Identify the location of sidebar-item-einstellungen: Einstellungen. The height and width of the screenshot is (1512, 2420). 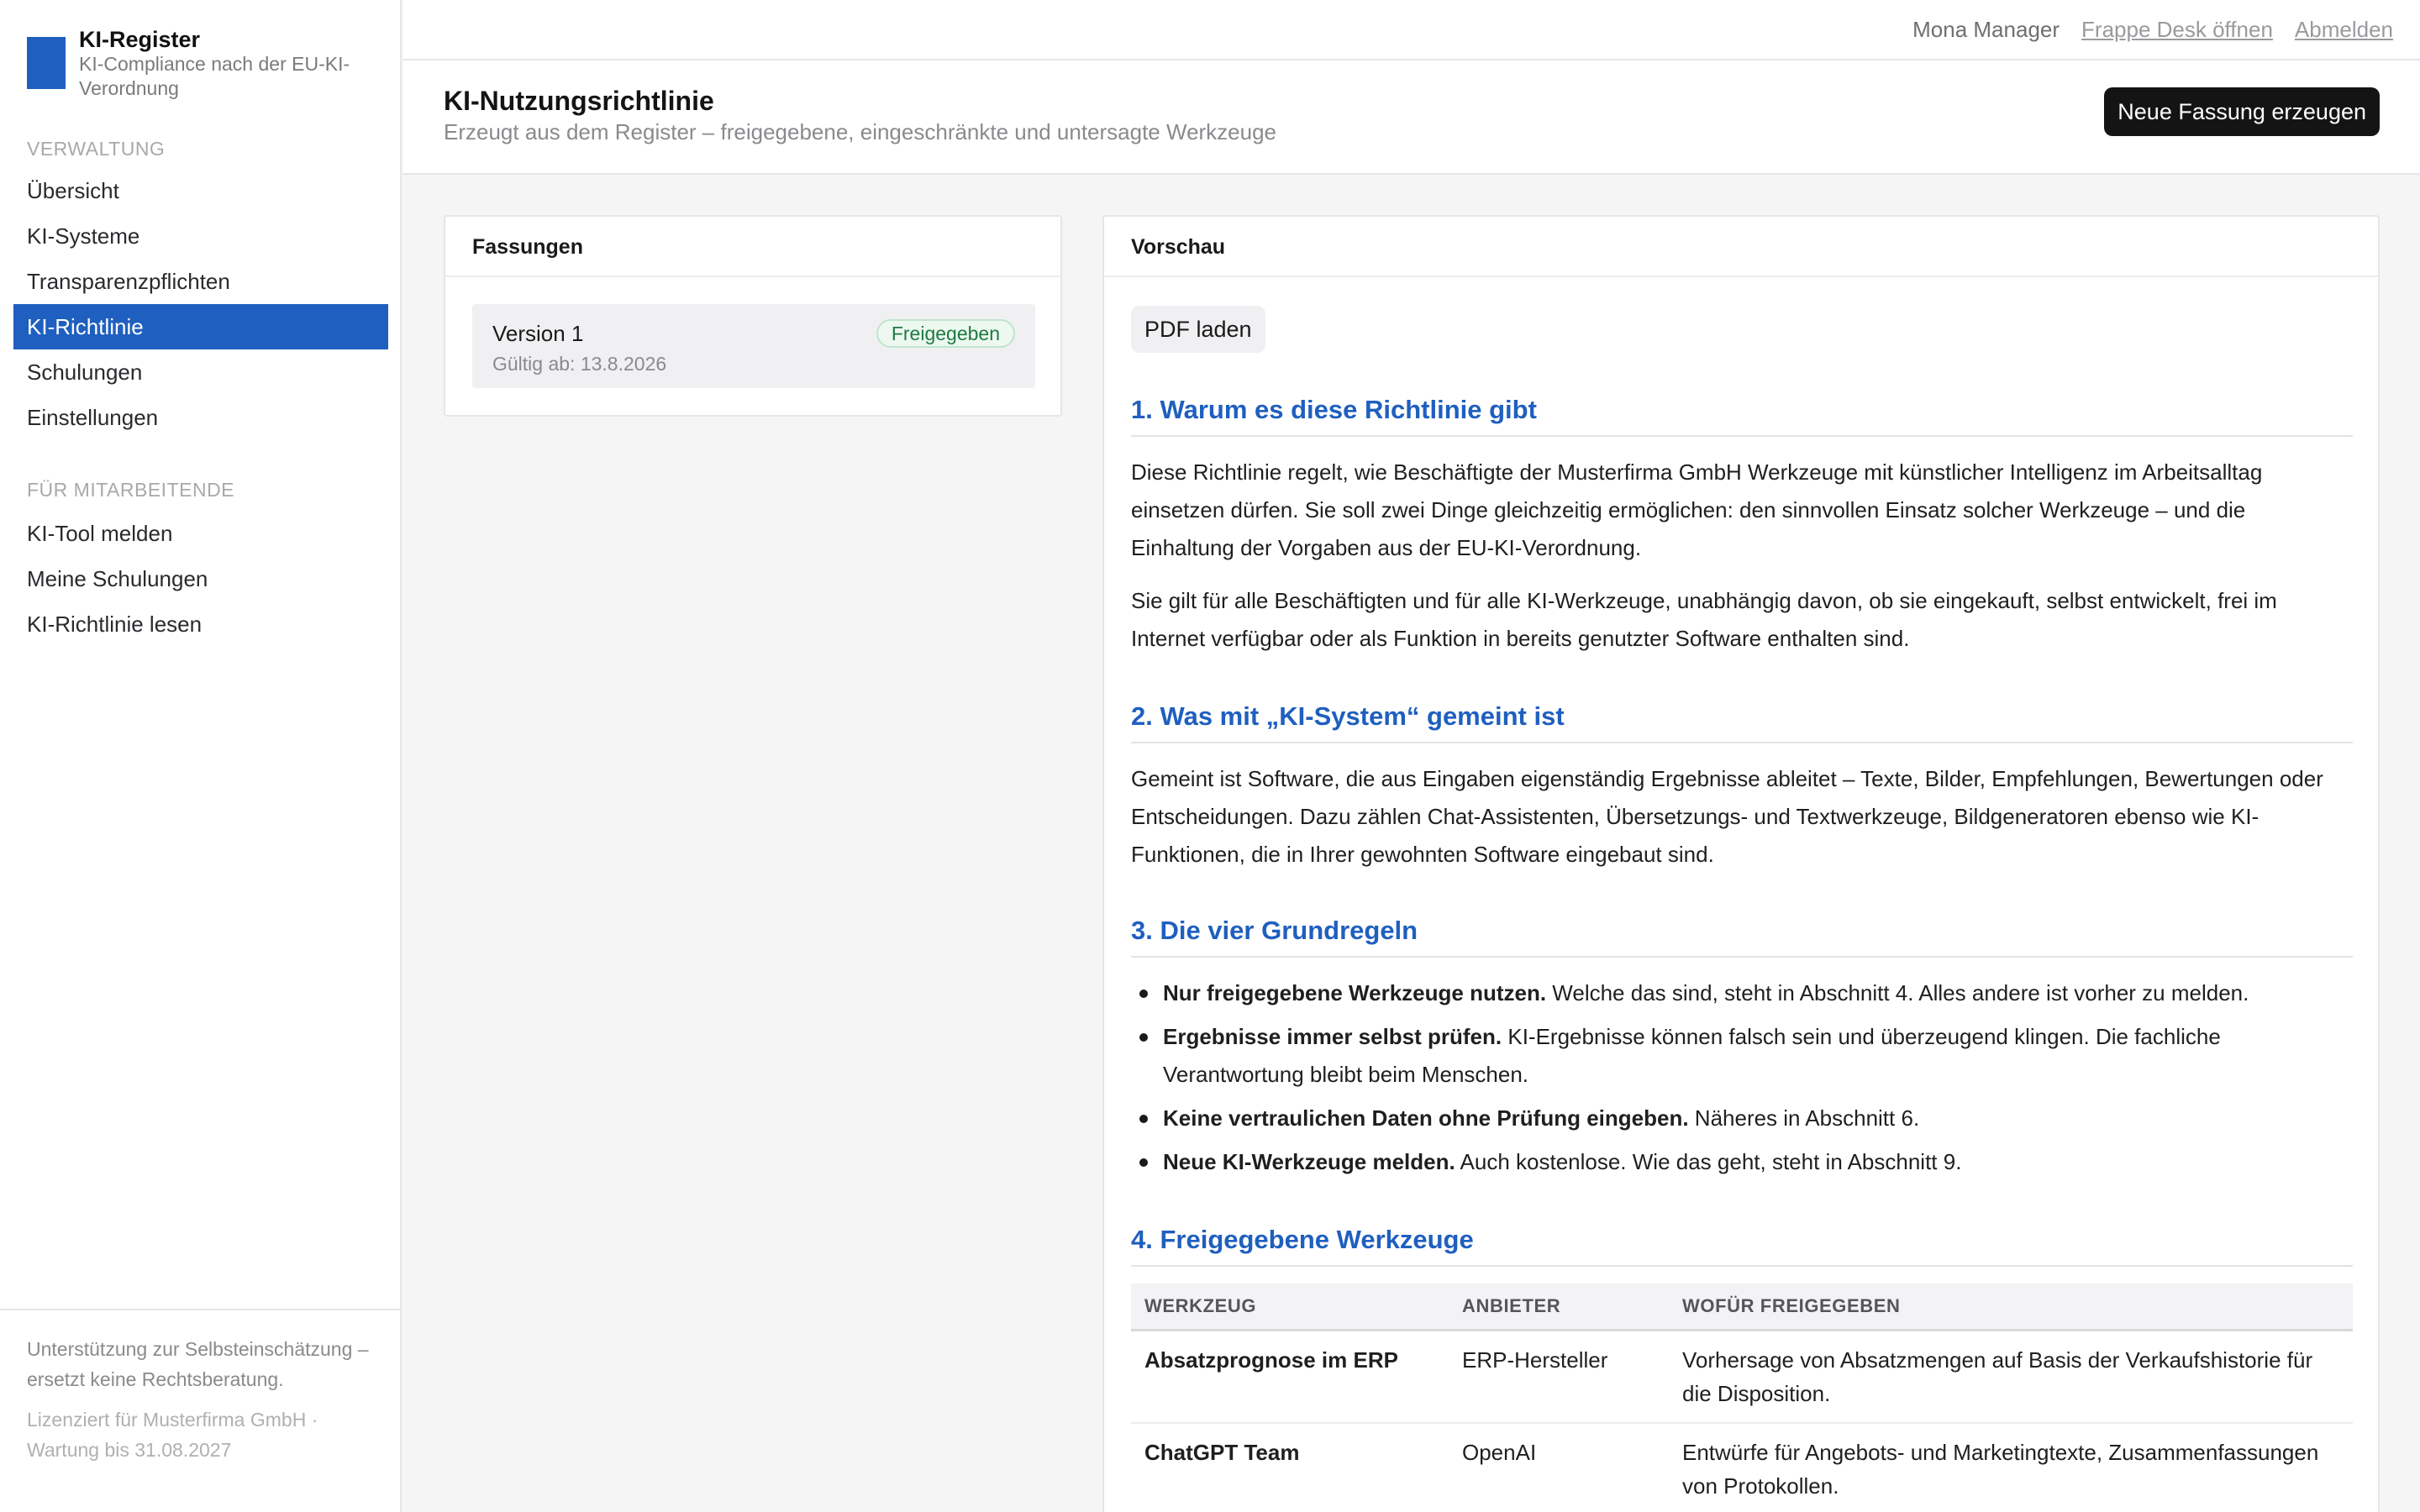
(200, 417).